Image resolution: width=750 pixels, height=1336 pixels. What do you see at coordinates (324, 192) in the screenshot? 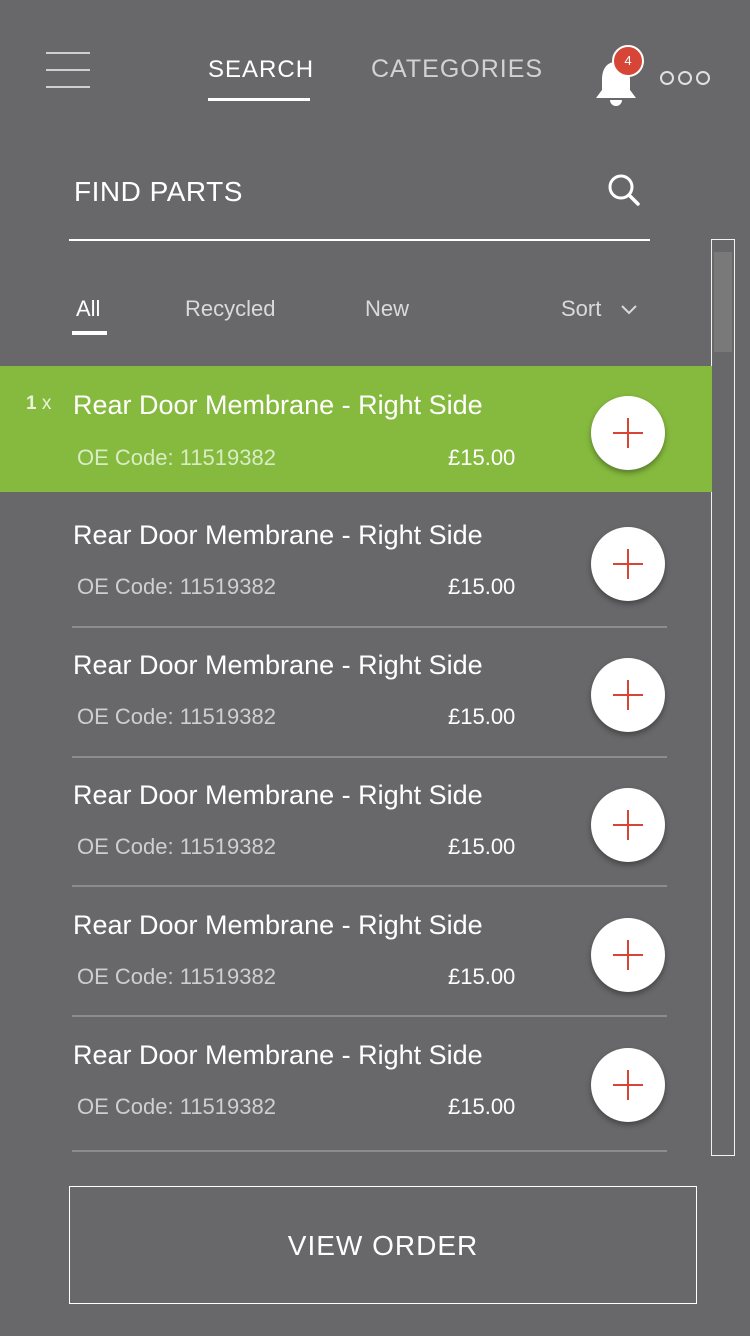
I see `find-parts-input` at bounding box center [324, 192].